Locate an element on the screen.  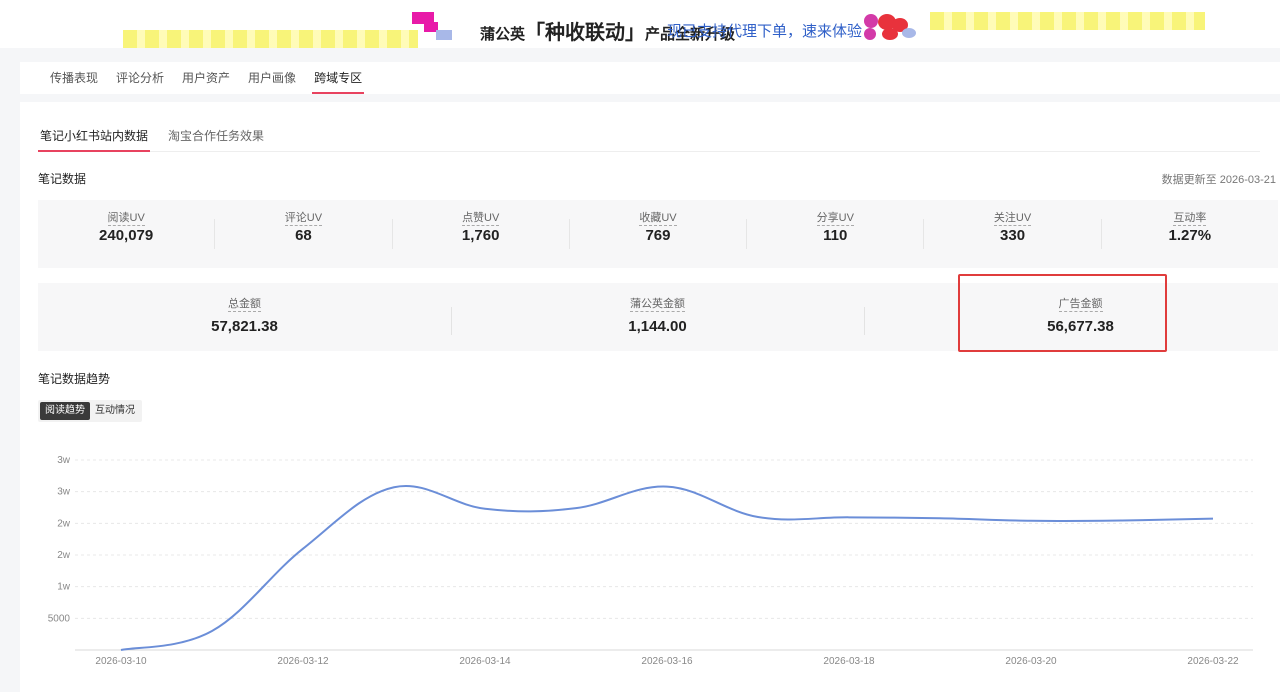
section-title-note-data: 笔记数据 is located at coordinates (62, 178).